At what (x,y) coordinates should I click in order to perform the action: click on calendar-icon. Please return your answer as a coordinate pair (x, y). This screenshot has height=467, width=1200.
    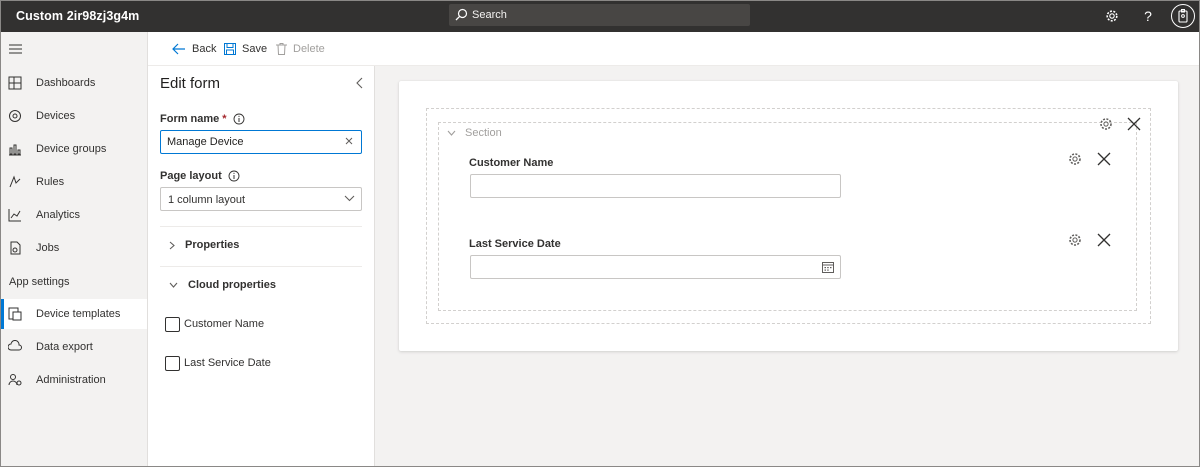
    Looking at the image, I should click on (828, 267).